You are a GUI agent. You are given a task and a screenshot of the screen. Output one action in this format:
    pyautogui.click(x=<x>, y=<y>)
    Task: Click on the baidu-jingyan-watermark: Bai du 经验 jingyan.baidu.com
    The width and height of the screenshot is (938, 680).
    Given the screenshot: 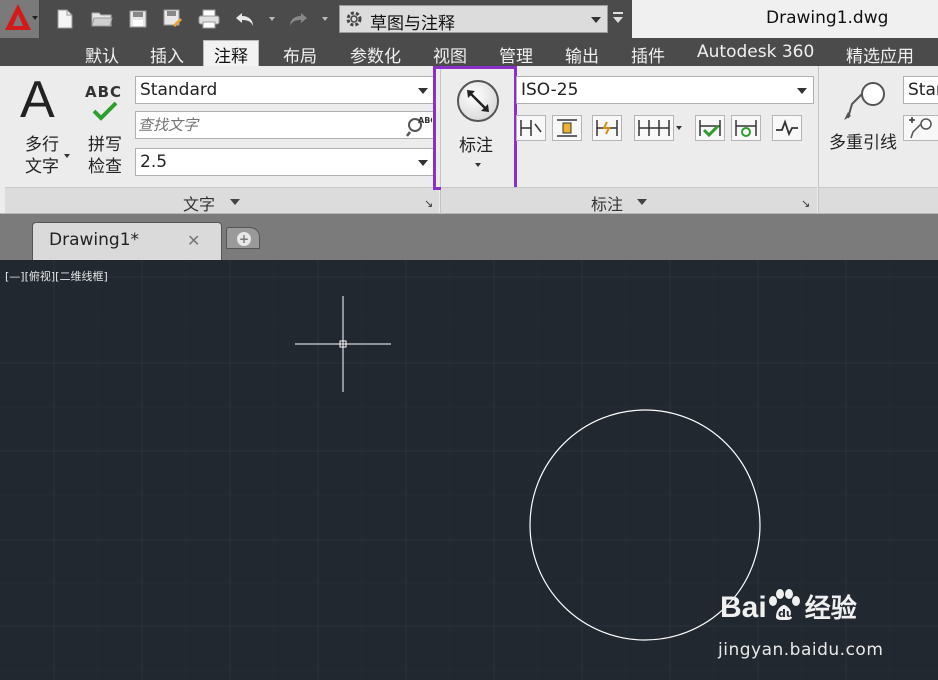 What is the action you would take?
    pyautogui.click(x=828, y=623)
    